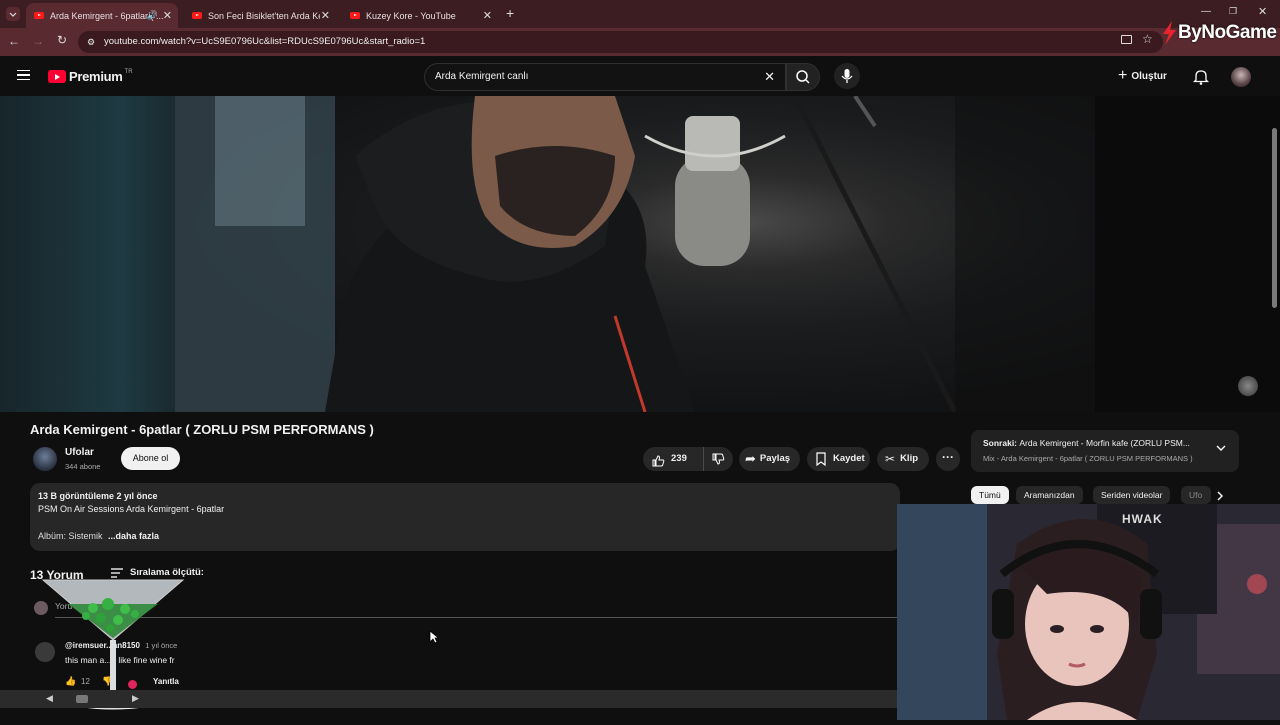 This screenshot has width=1280, height=725. I want to click on video-ambient-left, so click(87, 254).